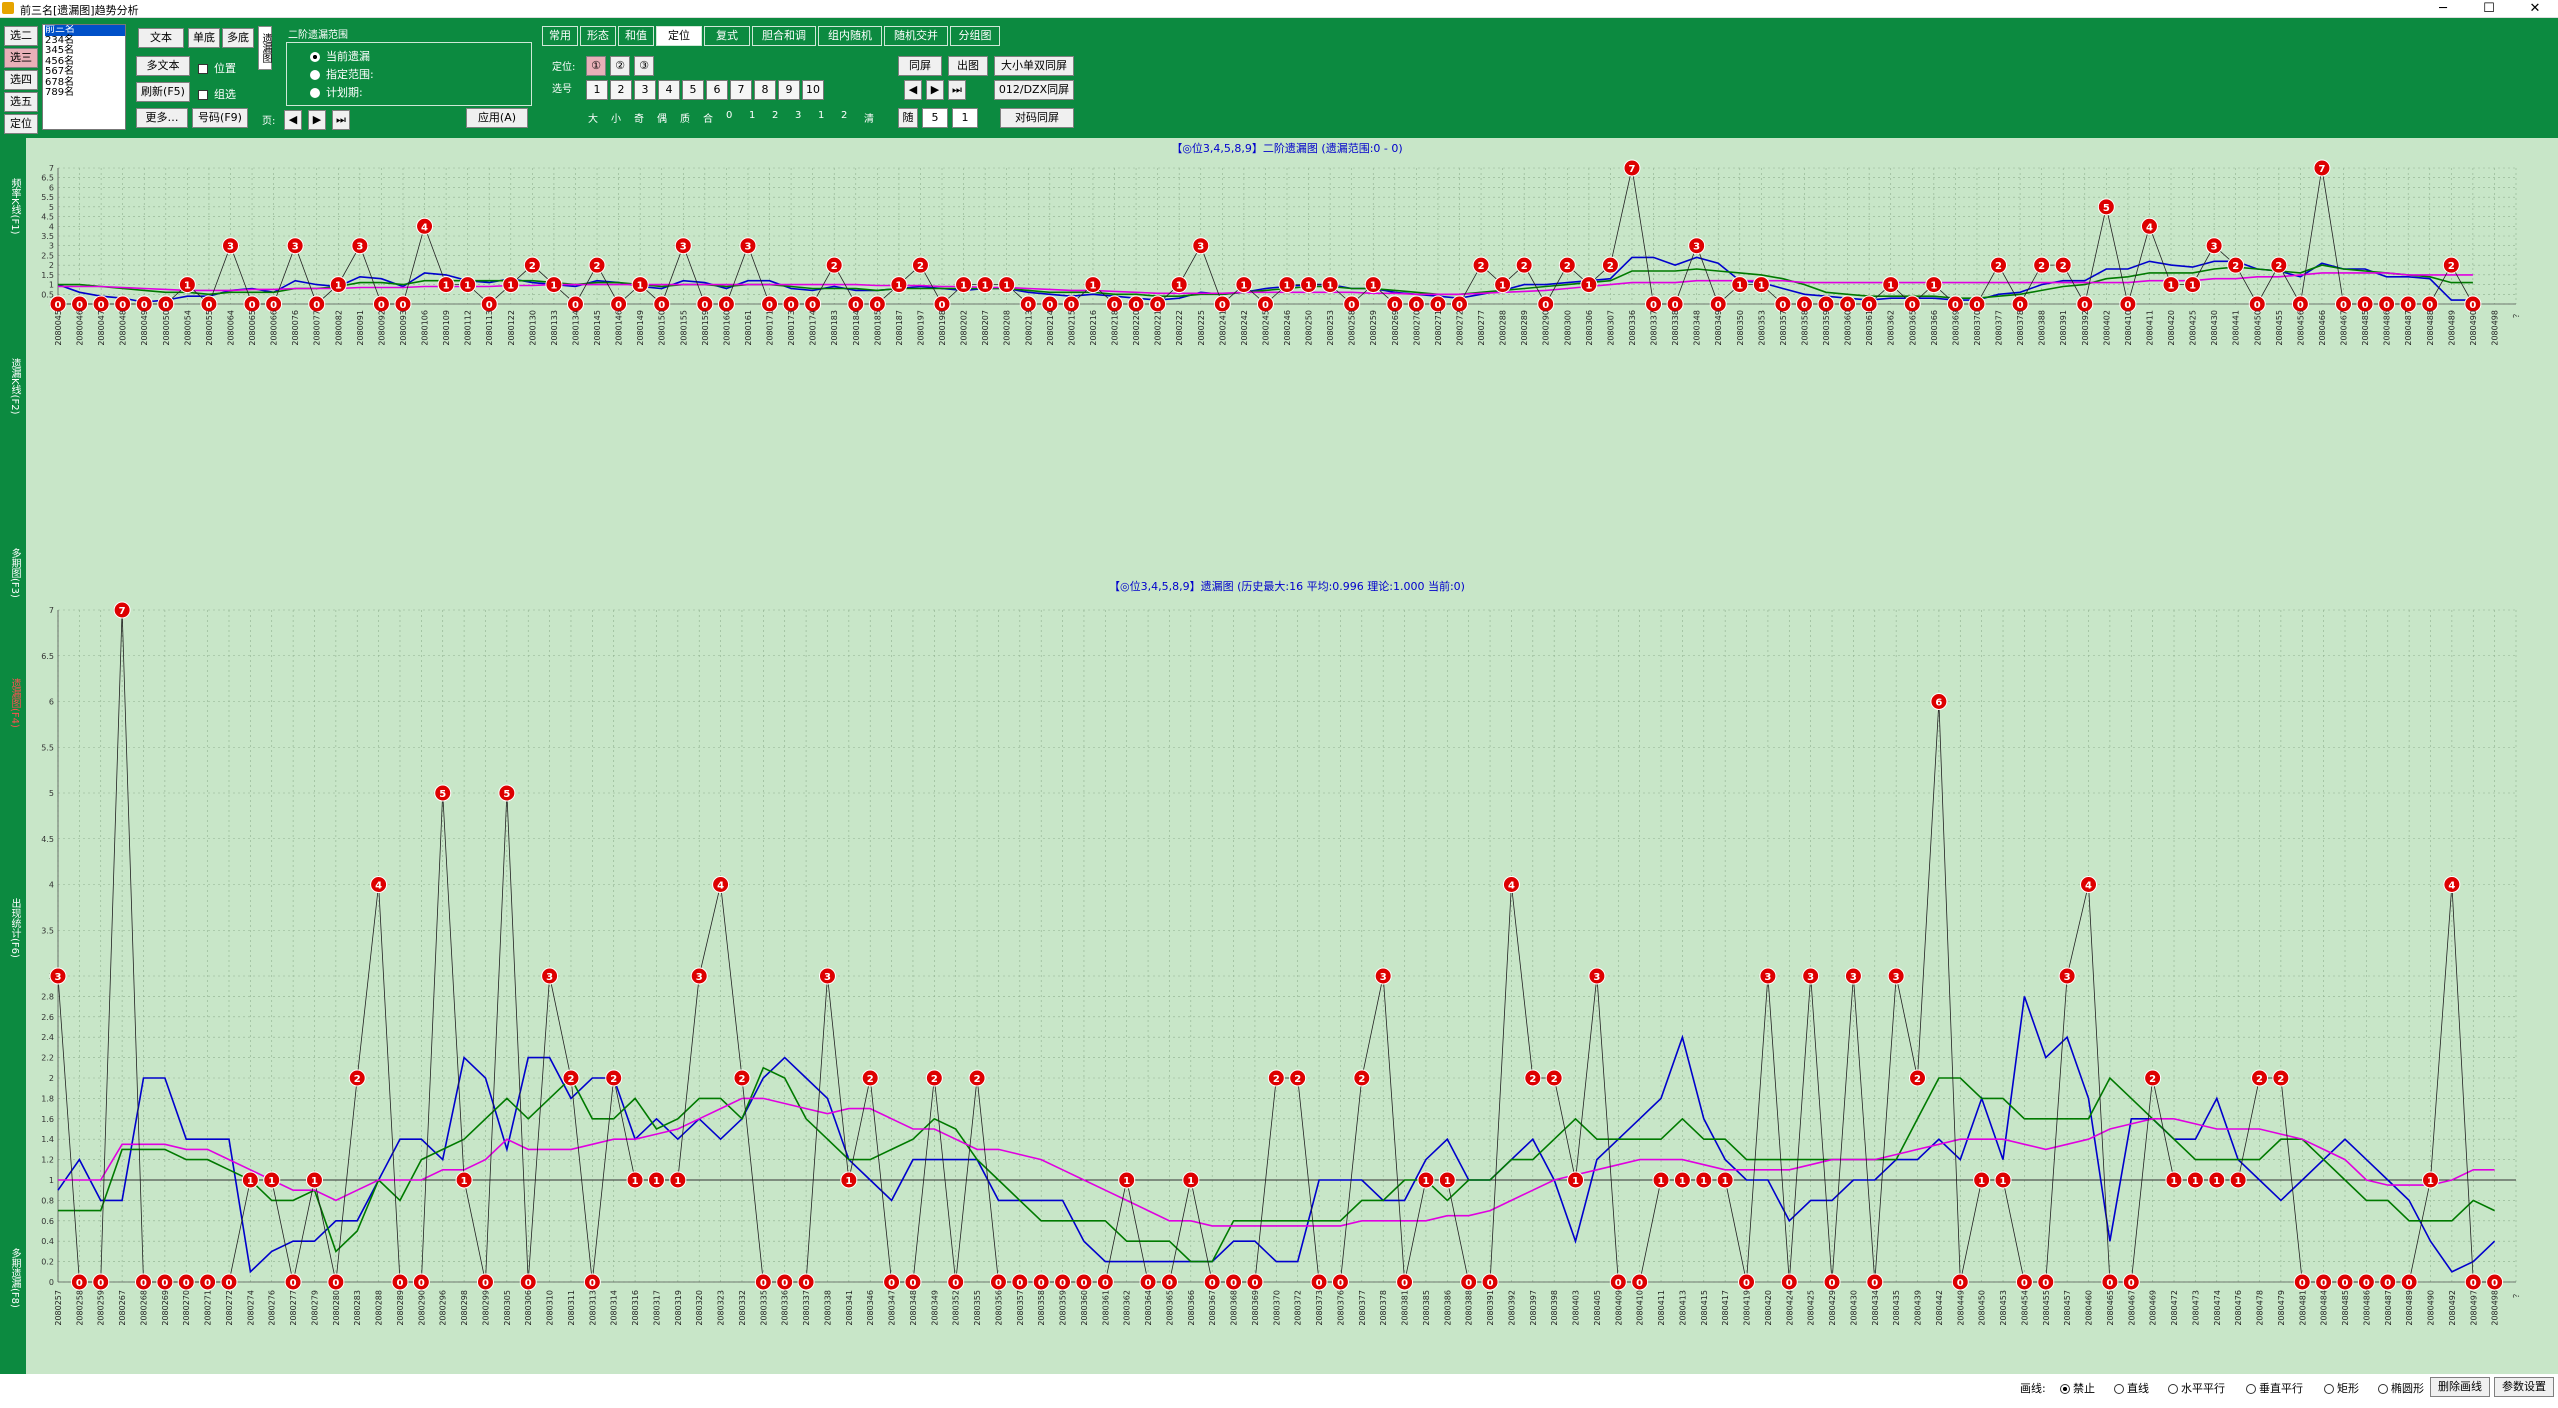  Describe the element at coordinates (679, 36) in the screenshot. I see `tab-position: 定位` at that location.